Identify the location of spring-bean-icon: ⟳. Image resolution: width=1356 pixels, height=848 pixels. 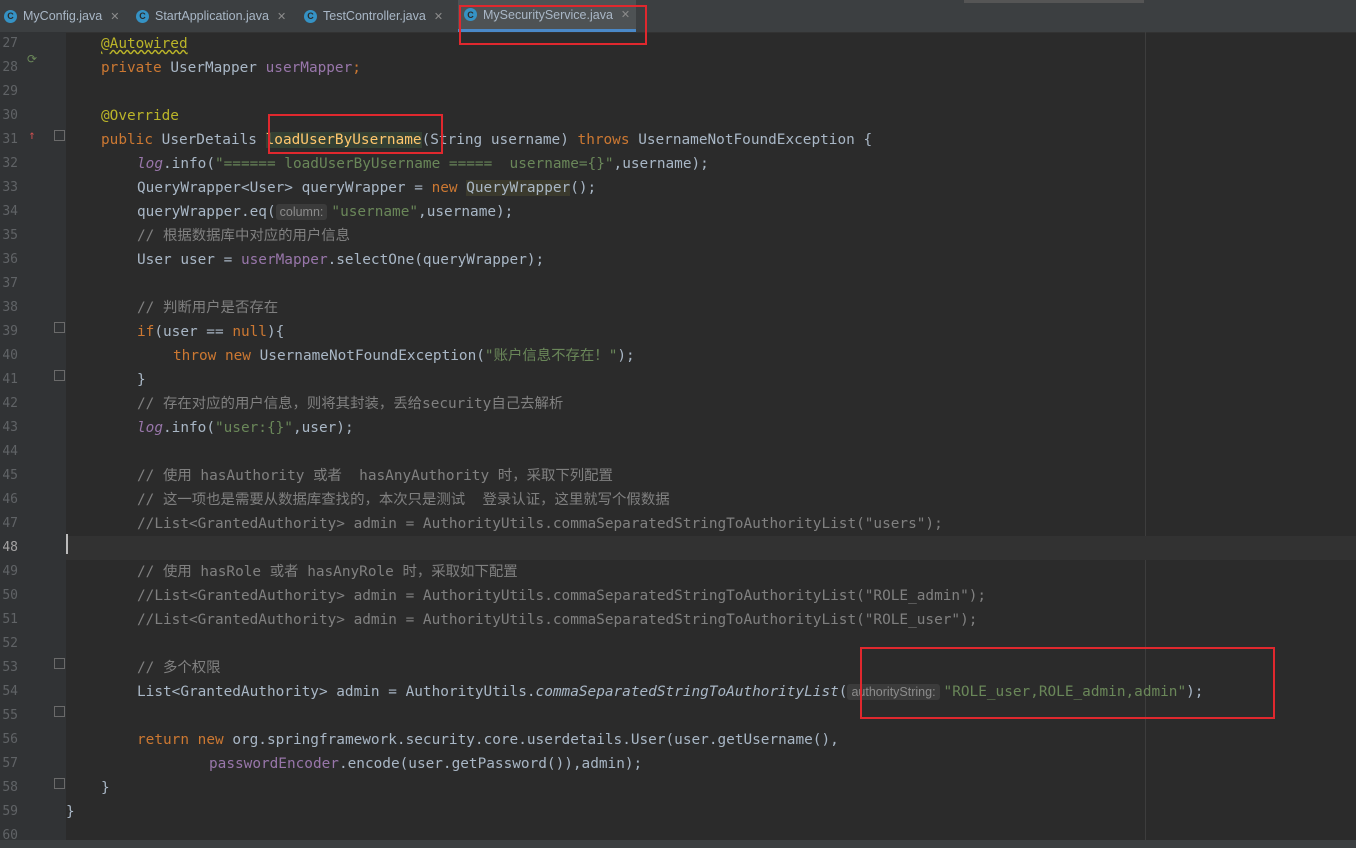
(32, 59).